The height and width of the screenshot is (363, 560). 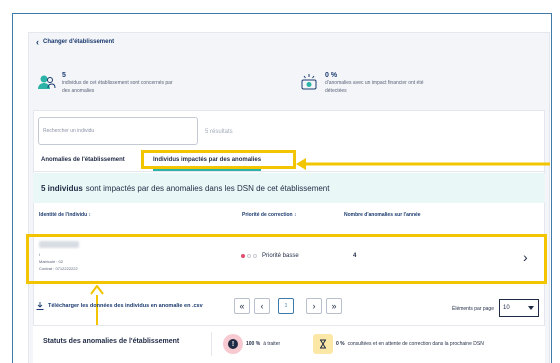 What do you see at coordinates (473, 309) in the screenshot?
I see `per-page-label: Éléments par page` at bounding box center [473, 309].